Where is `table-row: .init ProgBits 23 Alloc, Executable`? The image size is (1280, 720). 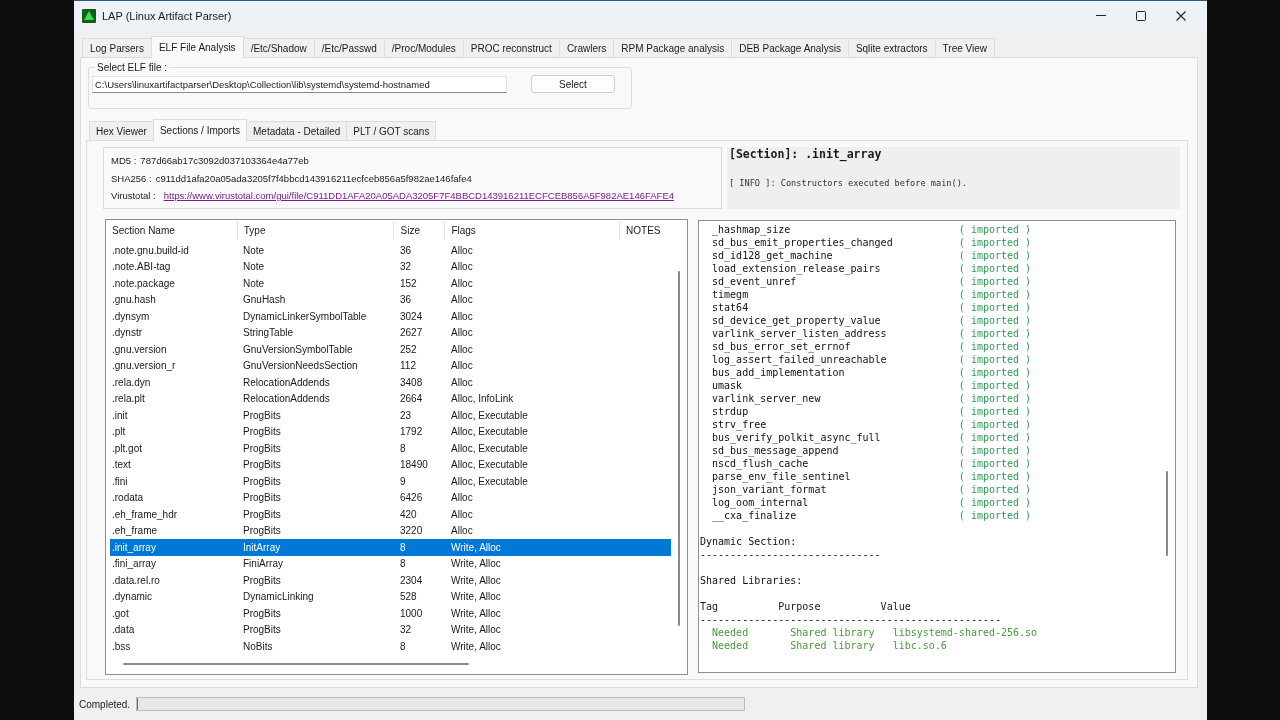
table-row: .init ProgBits 23 Alloc, Executable is located at coordinates (390, 415).